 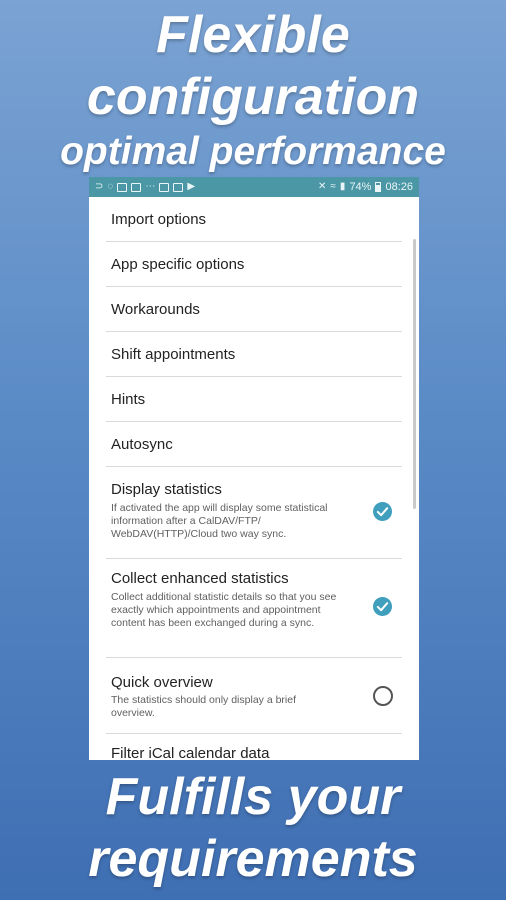 I want to click on mute-icon: ✕, so click(x=322, y=186).